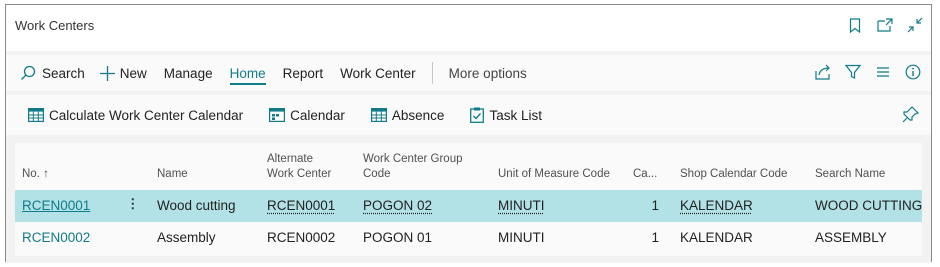 This screenshot has height=267, width=940. Describe the element at coordinates (28, 72) in the screenshot. I see `search-icon` at that location.